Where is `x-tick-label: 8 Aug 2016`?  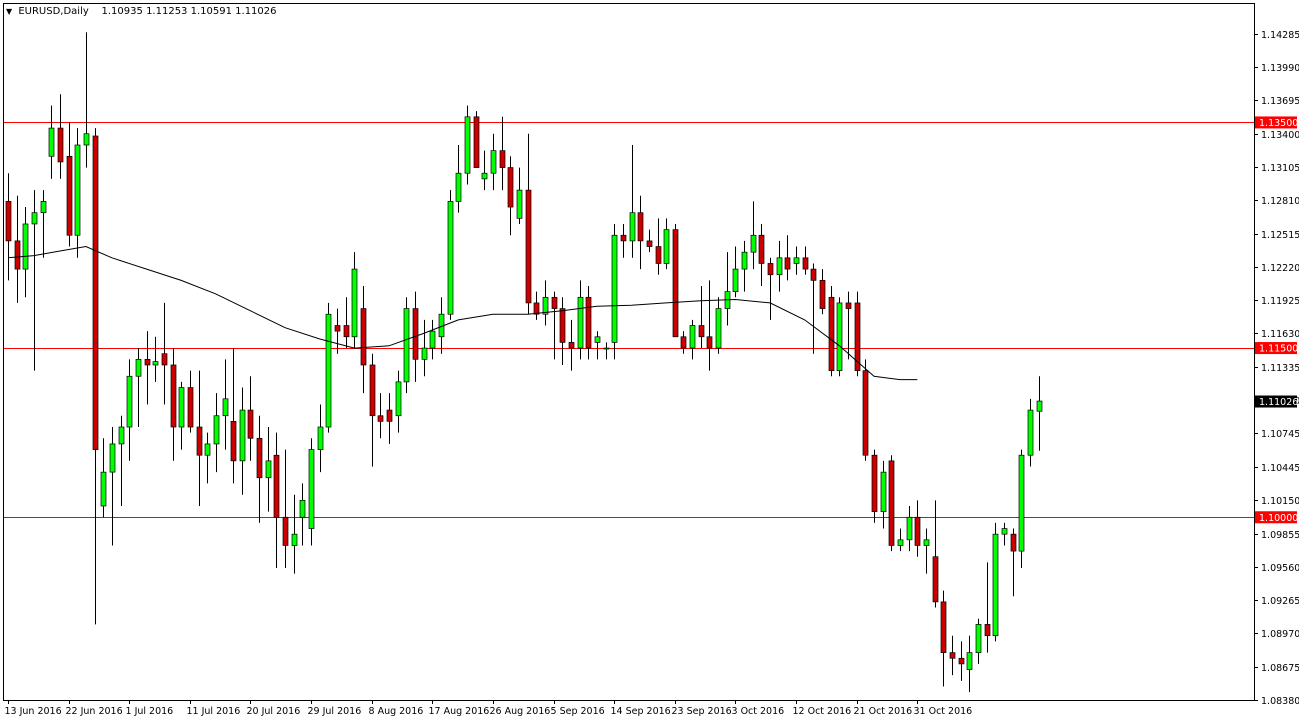 x-tick-label: 8 Aug 2016 is located at coordinates (396, 711).